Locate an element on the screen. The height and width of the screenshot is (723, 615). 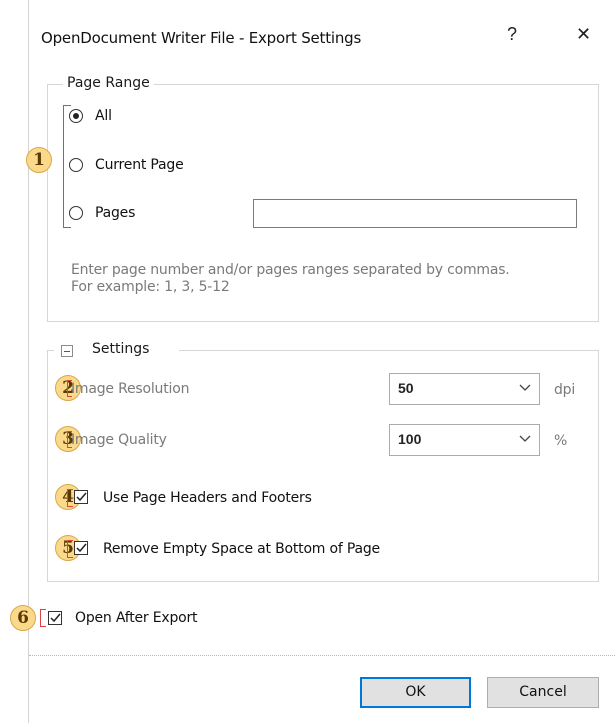
ok-button: OK is located at coordinates (415, 692).